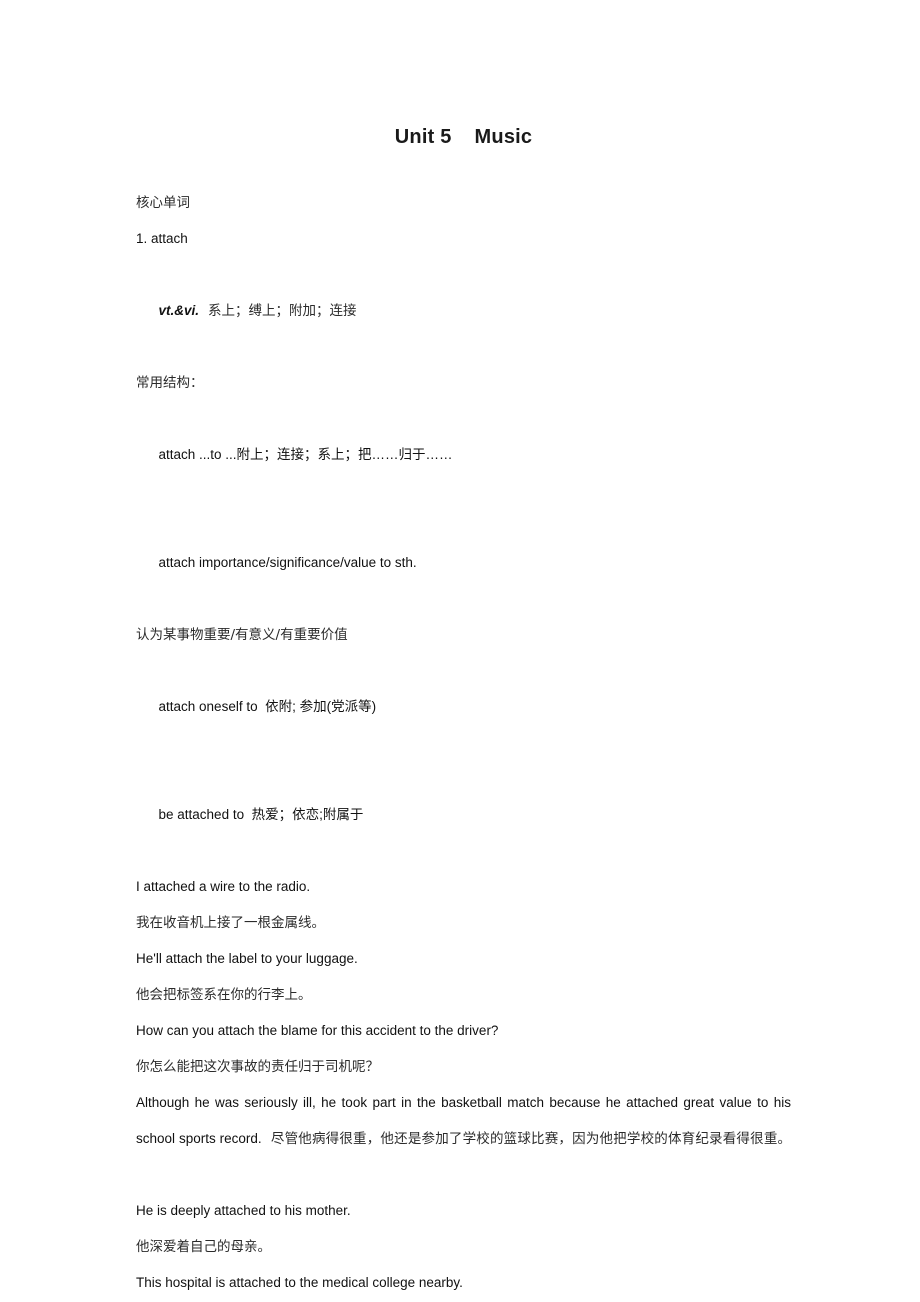  I want to click on structure-meaning: 认为某事物重要/有意义/有重要价值, so click(242, 635).